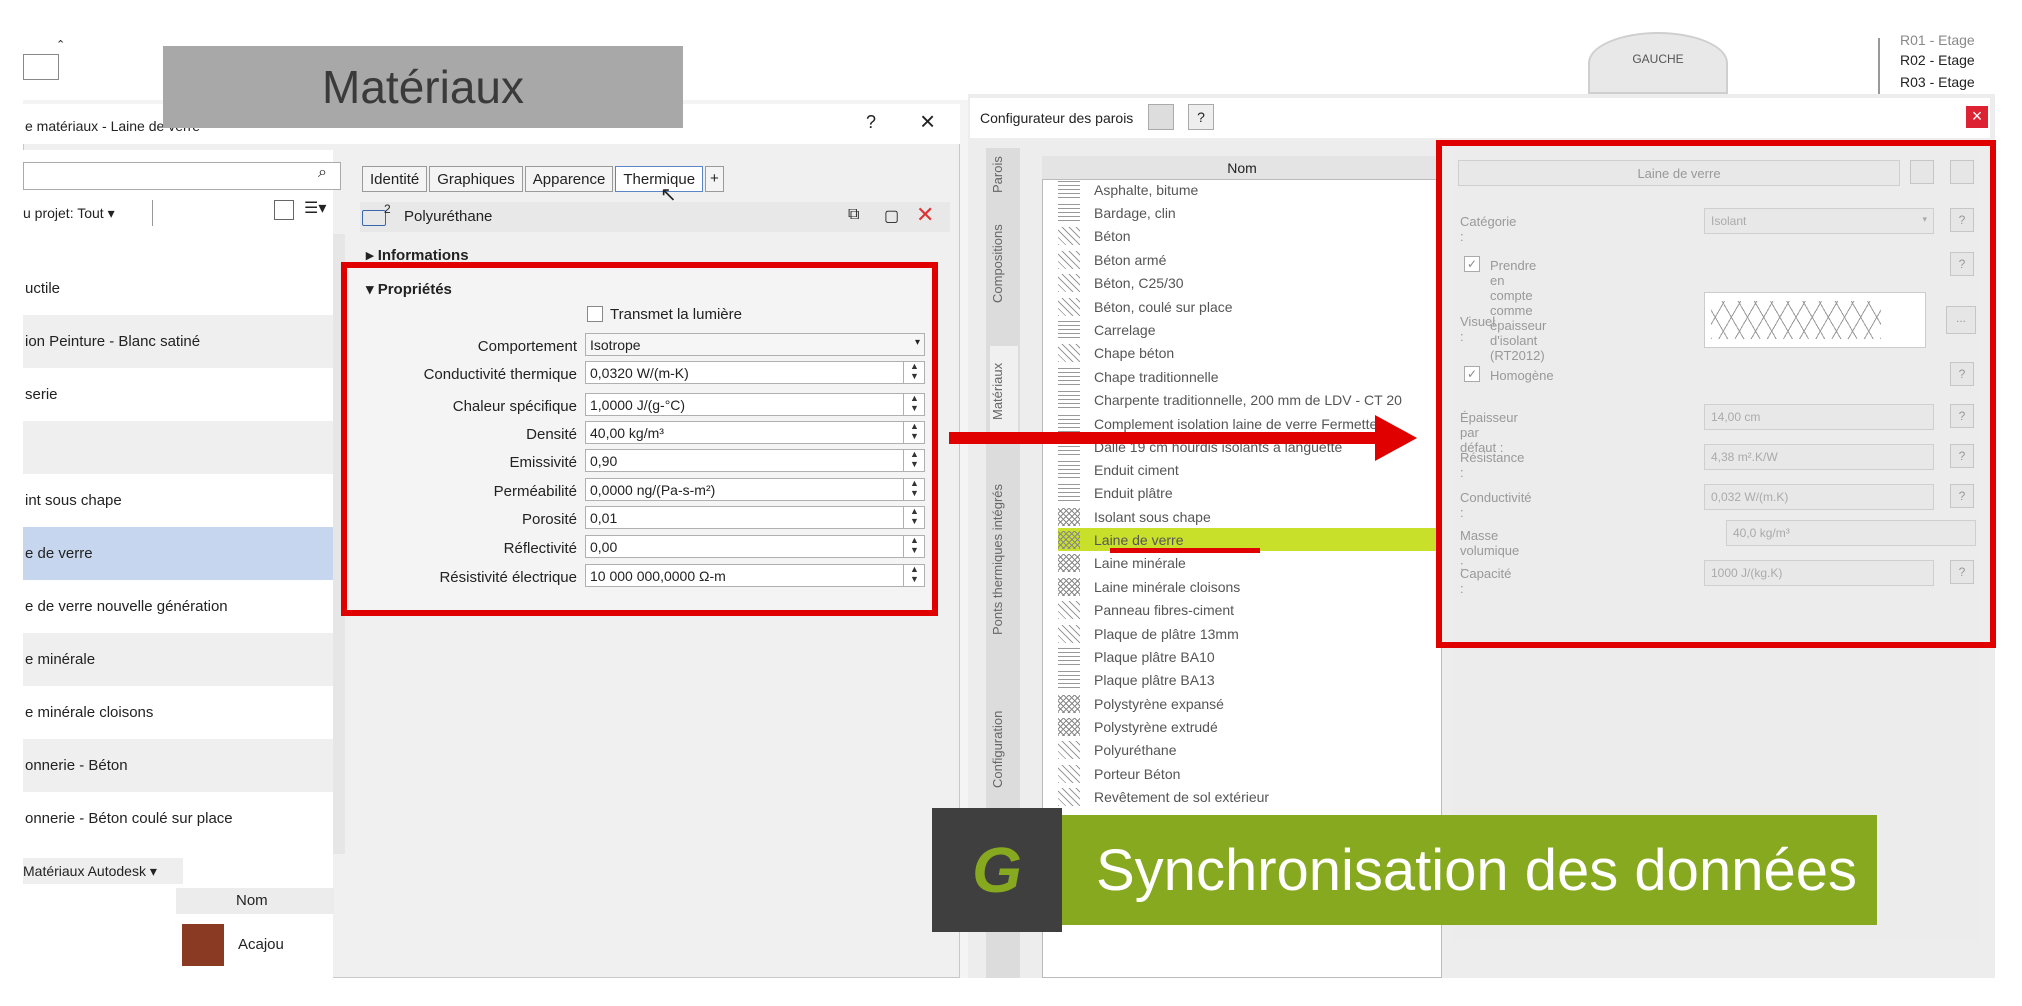 The image size is (2022, 1006). Describe the element at coordinates (755, 372) in the screenshot. I see `conductivity-input: 0,0320 W/(m-K)` at that location.